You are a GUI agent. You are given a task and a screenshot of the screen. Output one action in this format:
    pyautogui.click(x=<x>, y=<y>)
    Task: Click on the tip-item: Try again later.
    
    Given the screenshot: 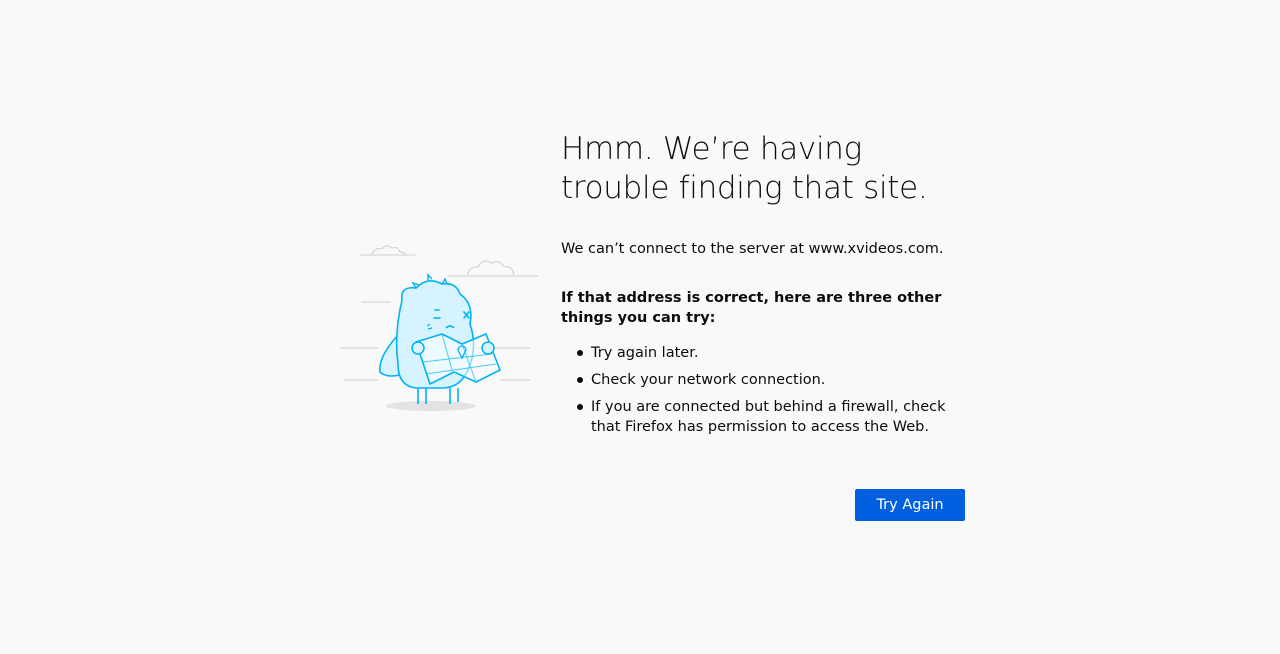 What is the action you would take?
    pyautogui.click(x=771, y=353)
    